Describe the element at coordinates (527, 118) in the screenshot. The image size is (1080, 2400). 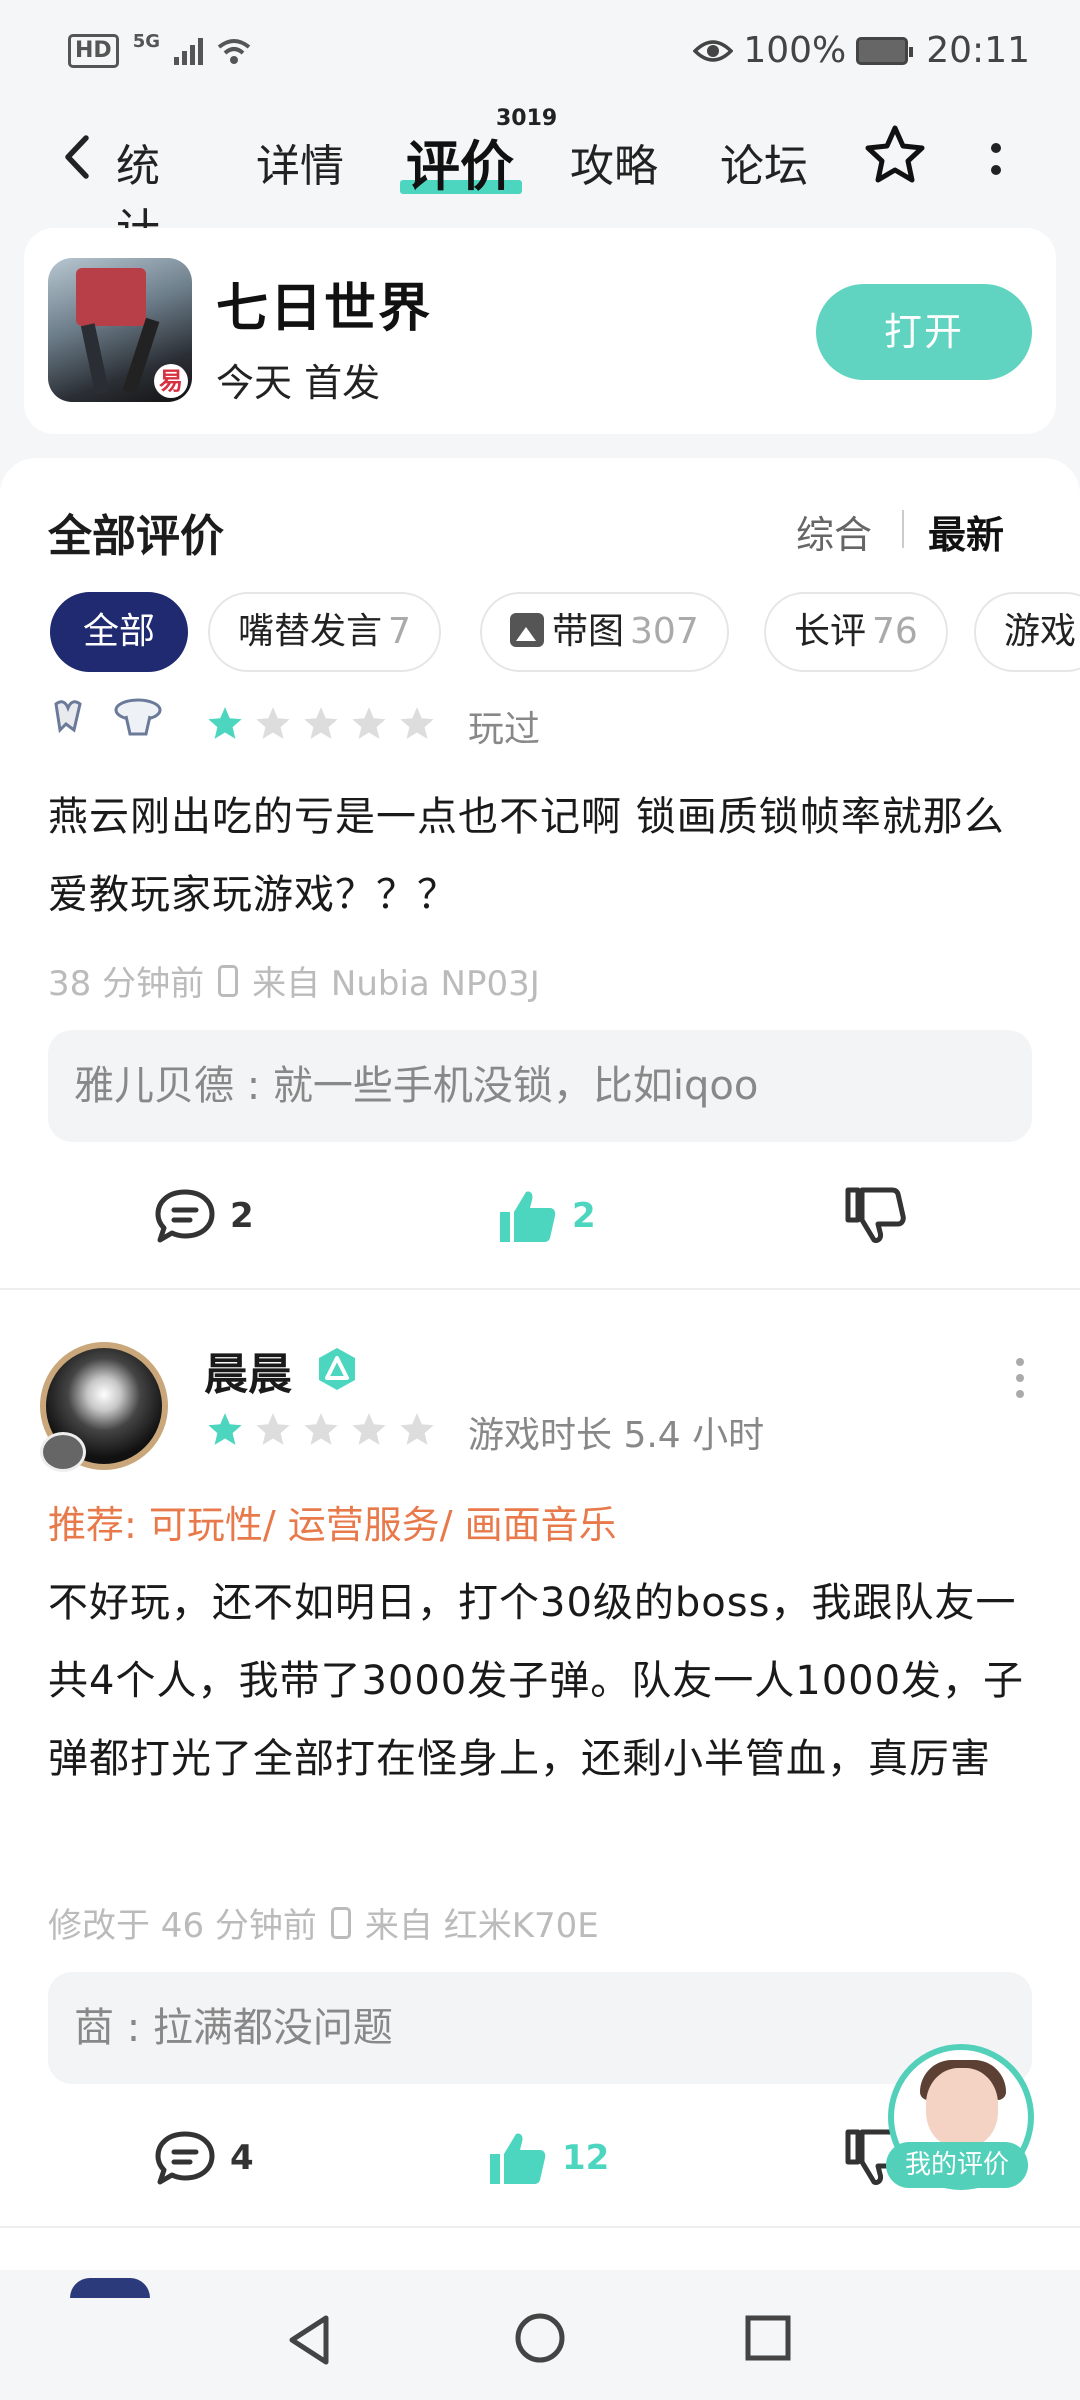
I see `reviews-count-badge: 3019` at that location.